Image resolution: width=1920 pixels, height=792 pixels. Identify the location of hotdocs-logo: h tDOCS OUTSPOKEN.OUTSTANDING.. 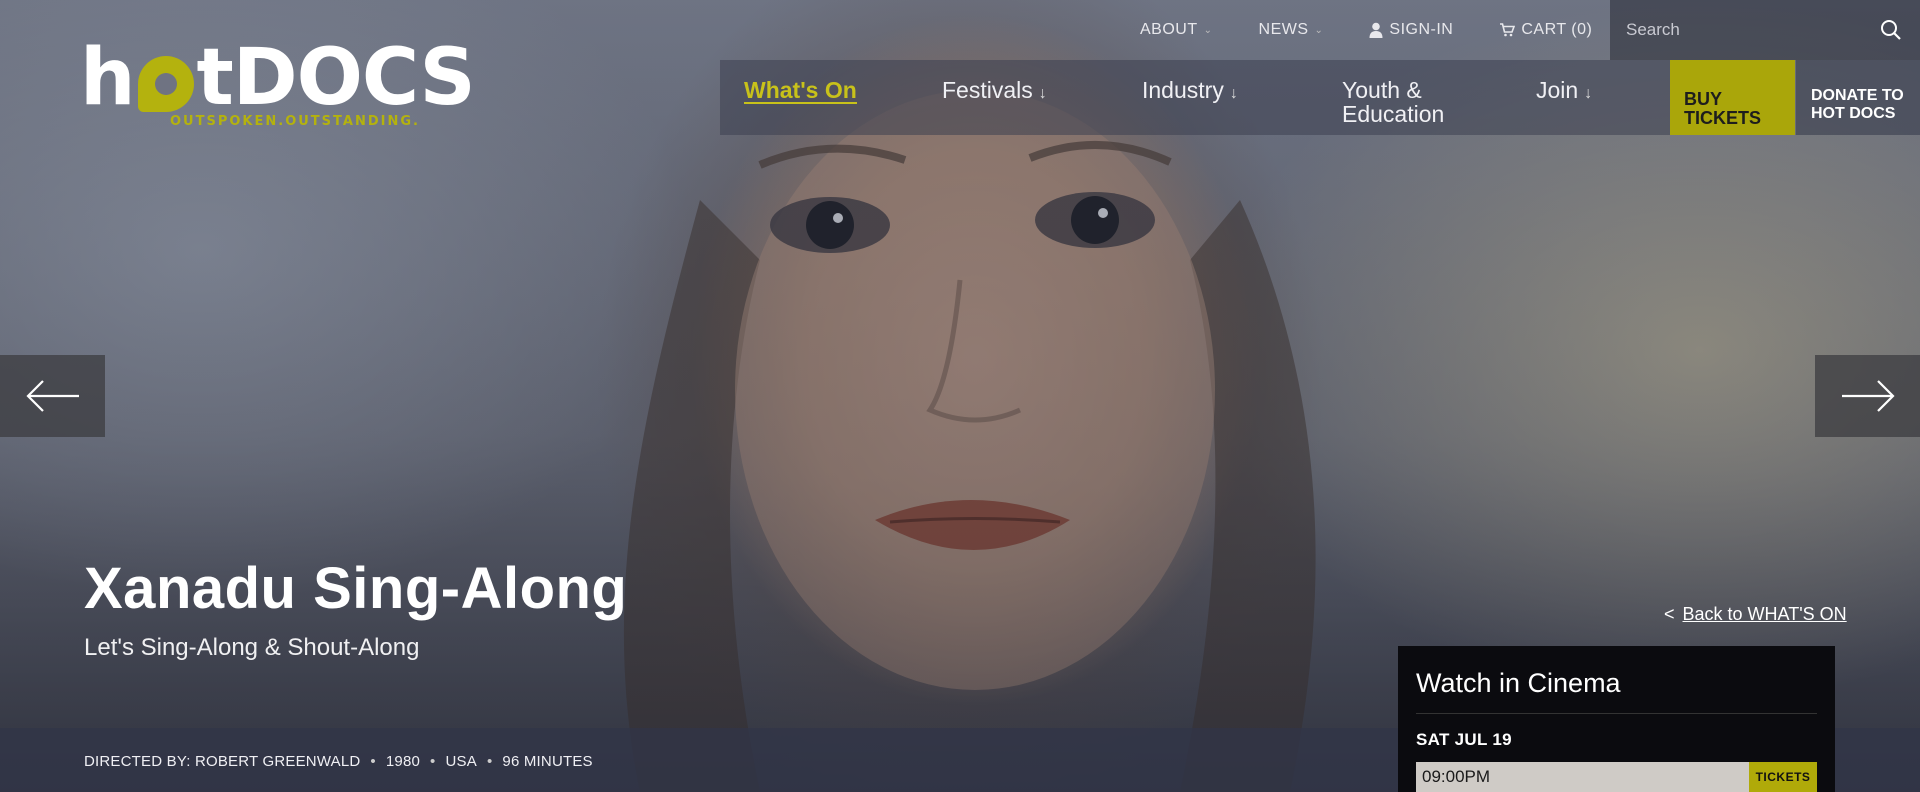
(278, 81).